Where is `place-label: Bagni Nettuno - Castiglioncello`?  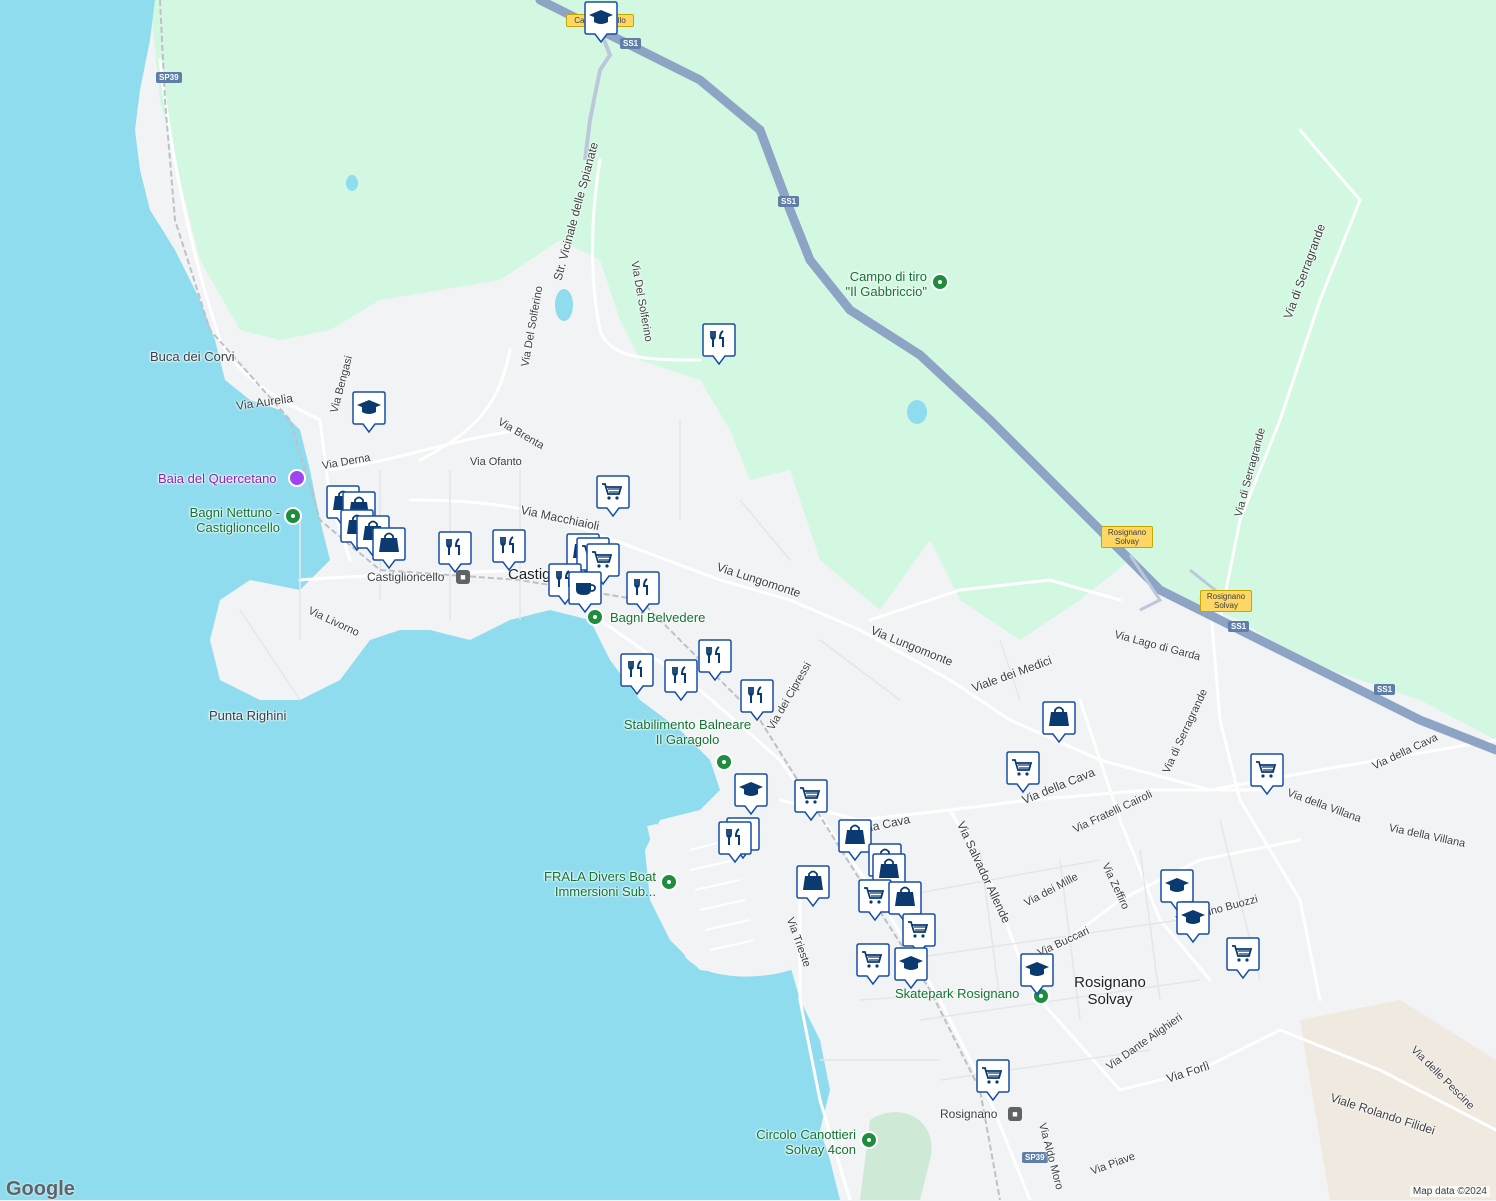 place-label: Bagni Nettuno - Castiglioncello is located at coordinates (220, 520).